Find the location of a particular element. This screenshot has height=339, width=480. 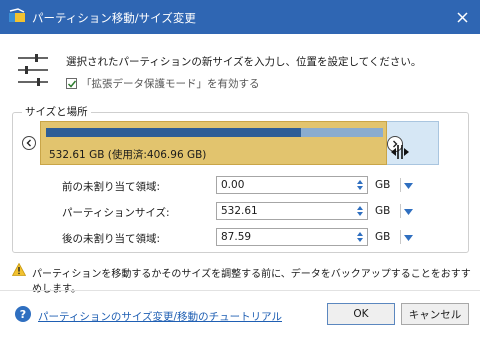

after-unallocated-input is located at coordinates (282, 237).